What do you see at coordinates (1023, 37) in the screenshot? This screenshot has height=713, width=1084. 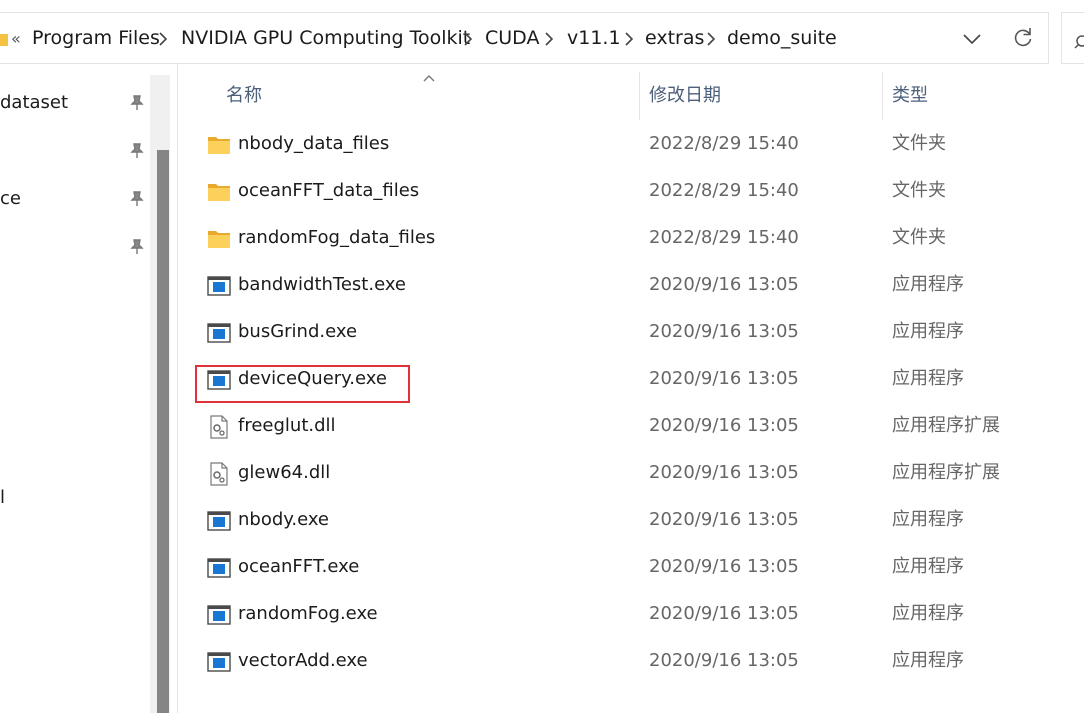 I see `refresh-icon` at bounding box center [1023, 37].